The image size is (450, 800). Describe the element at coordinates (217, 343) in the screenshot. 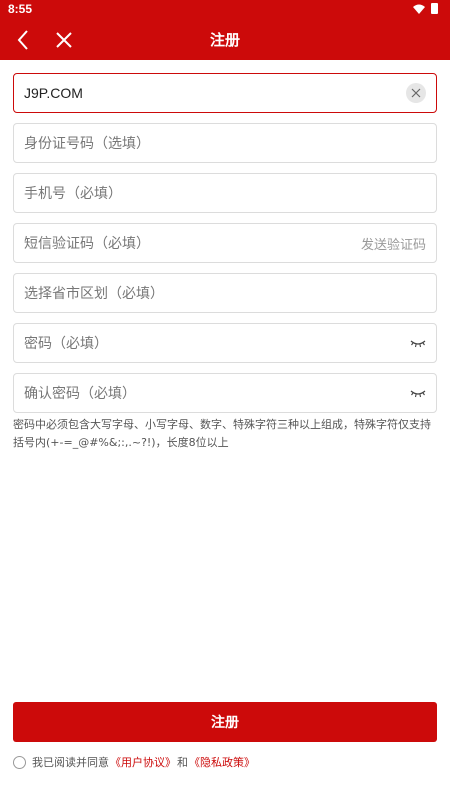

I see `password-input` at that location.